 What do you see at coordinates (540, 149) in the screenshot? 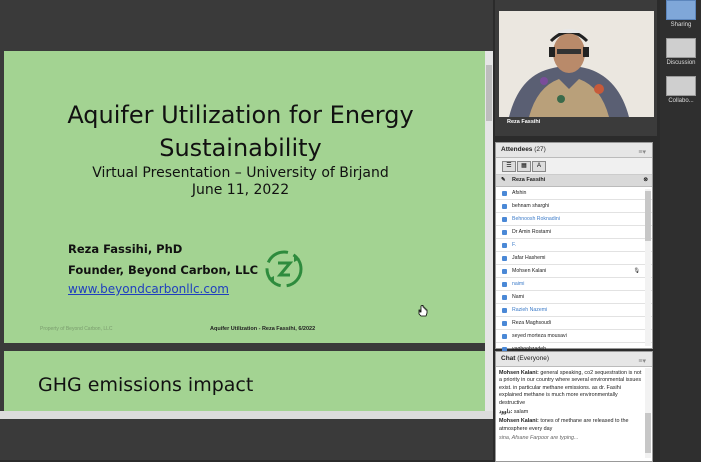
I see `attendees-count: (27)` at bounding box center [540, 149].